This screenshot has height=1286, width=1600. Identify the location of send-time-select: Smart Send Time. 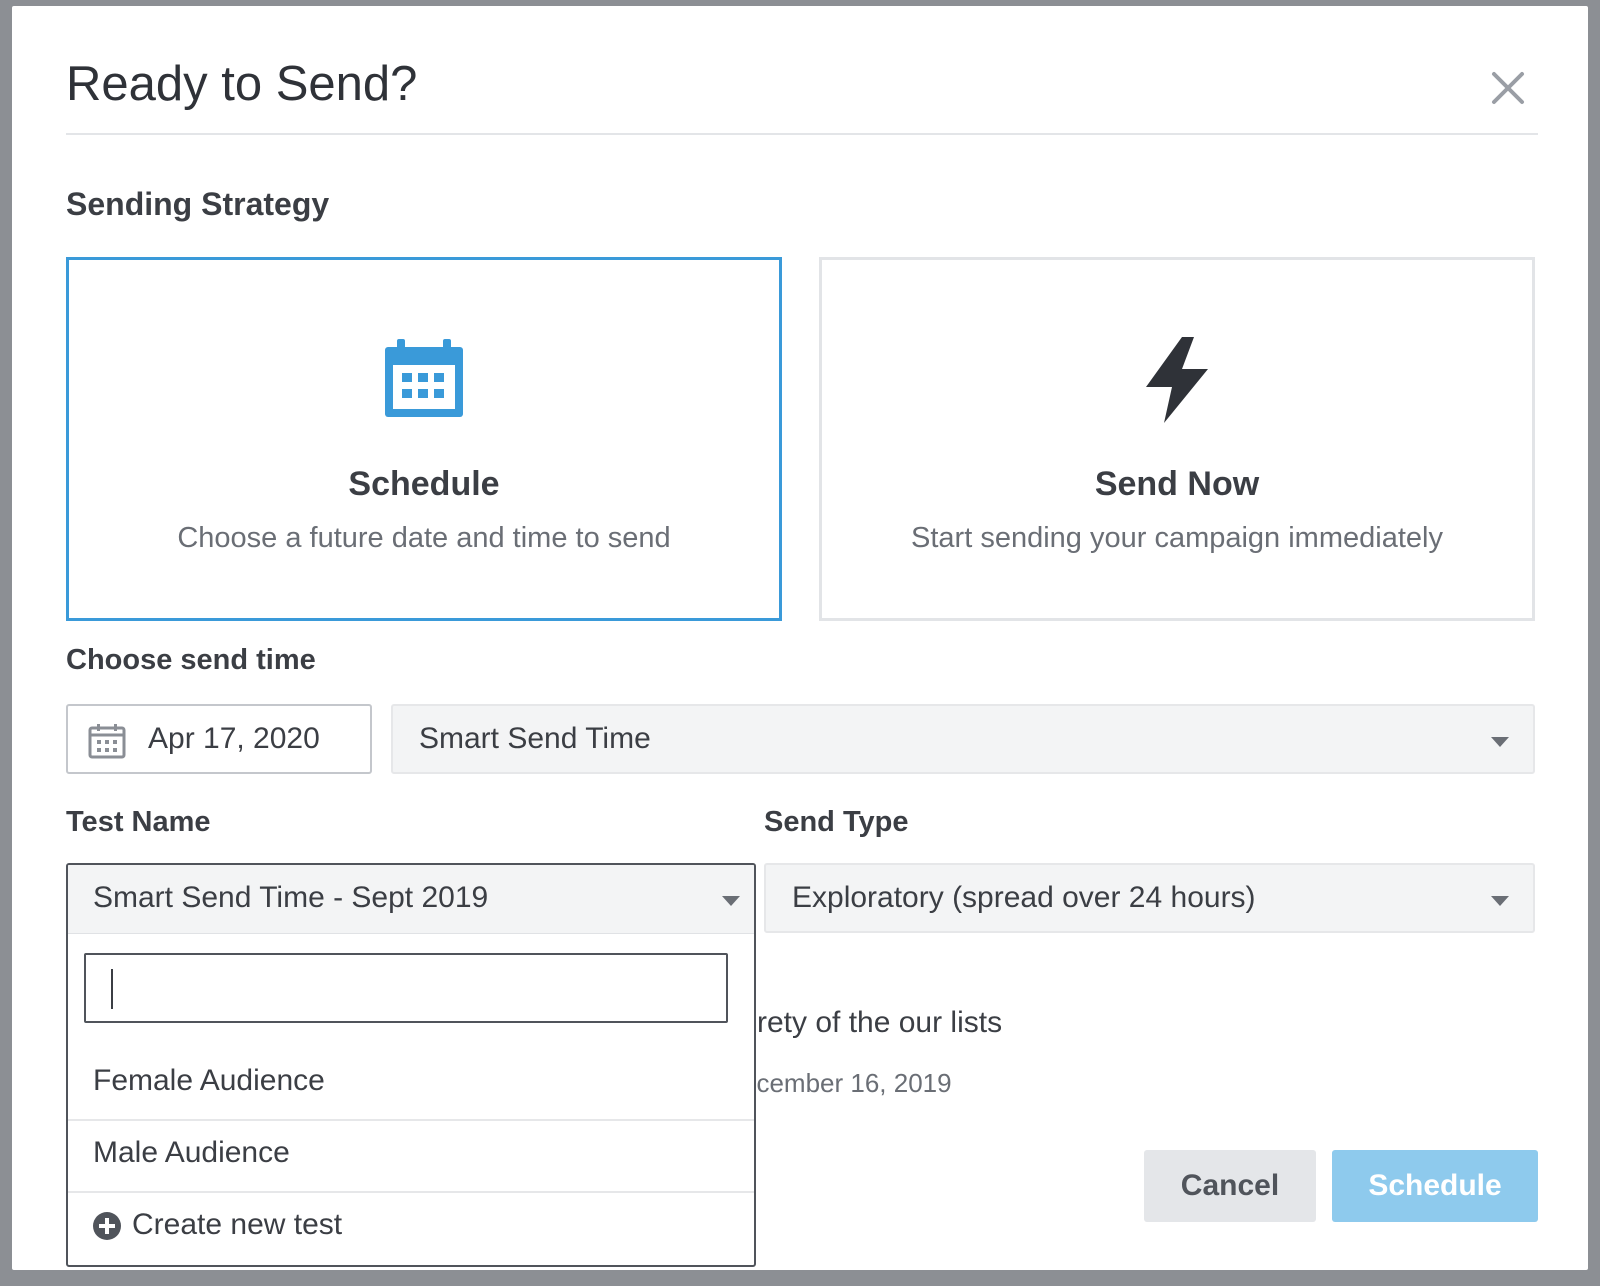
(963, 739).